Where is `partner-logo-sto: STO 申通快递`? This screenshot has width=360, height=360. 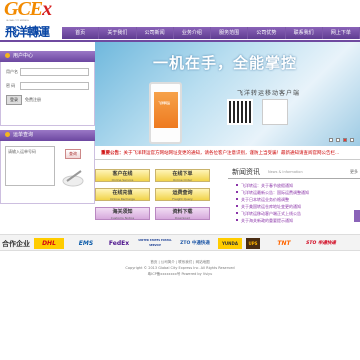 partner-logo-sto: STO 申通快递 is located at coordinates (321, 243).